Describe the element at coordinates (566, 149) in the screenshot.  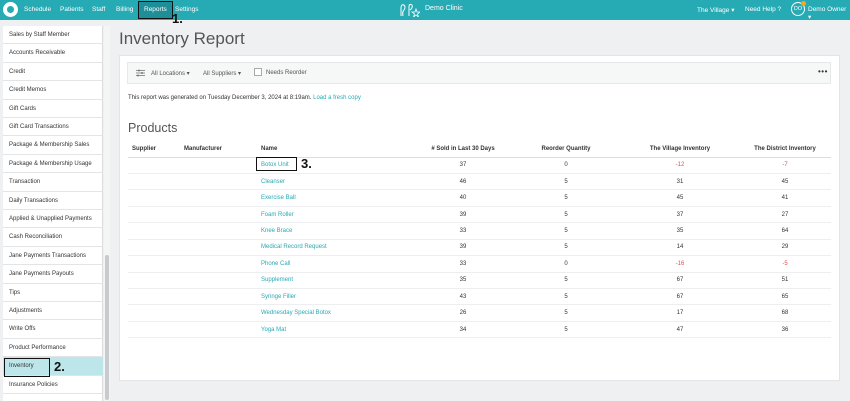
I see `col-header-reorder-quantity: Reorder Quantity` at that location.